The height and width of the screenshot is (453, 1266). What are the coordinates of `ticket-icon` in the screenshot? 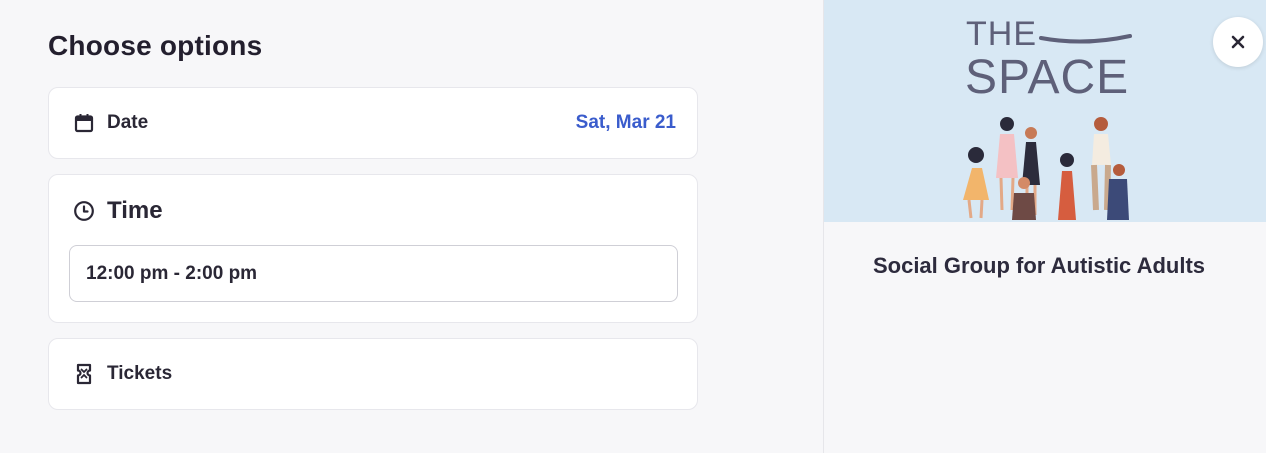 It's located at (84, 374).